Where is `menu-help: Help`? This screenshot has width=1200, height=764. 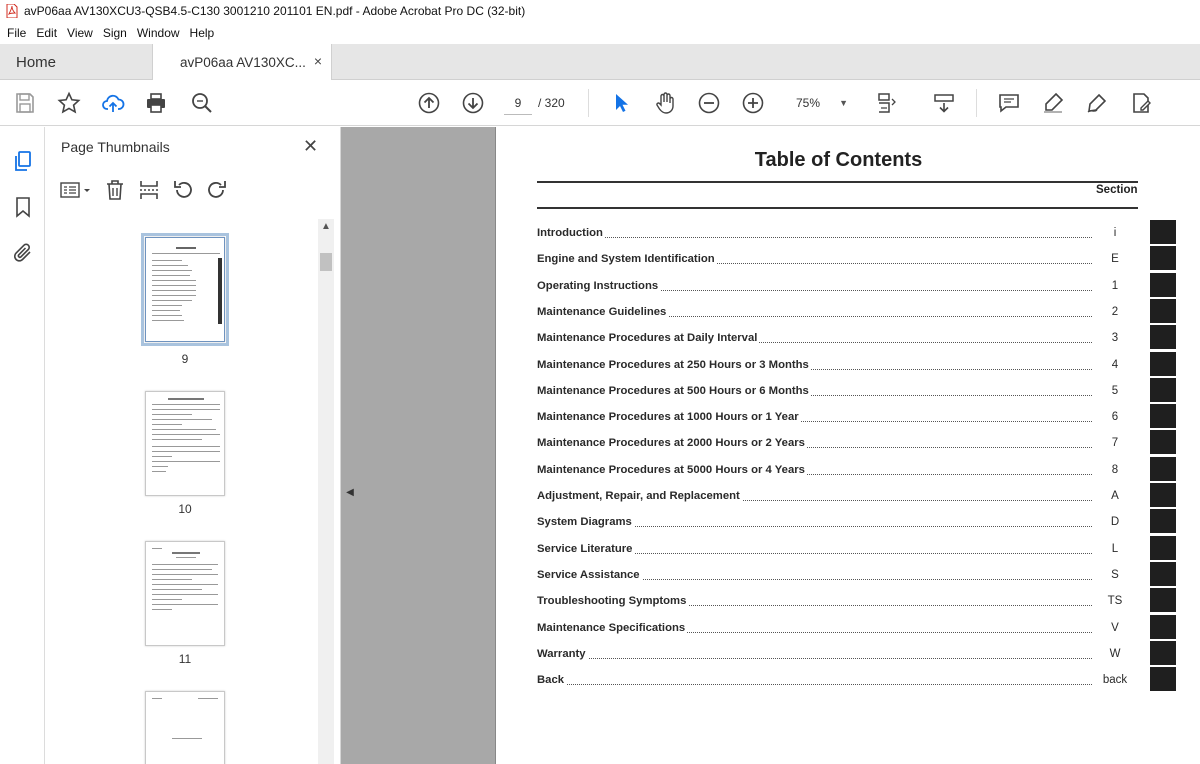
menu-help: Help is located at coordinates (202, 33).